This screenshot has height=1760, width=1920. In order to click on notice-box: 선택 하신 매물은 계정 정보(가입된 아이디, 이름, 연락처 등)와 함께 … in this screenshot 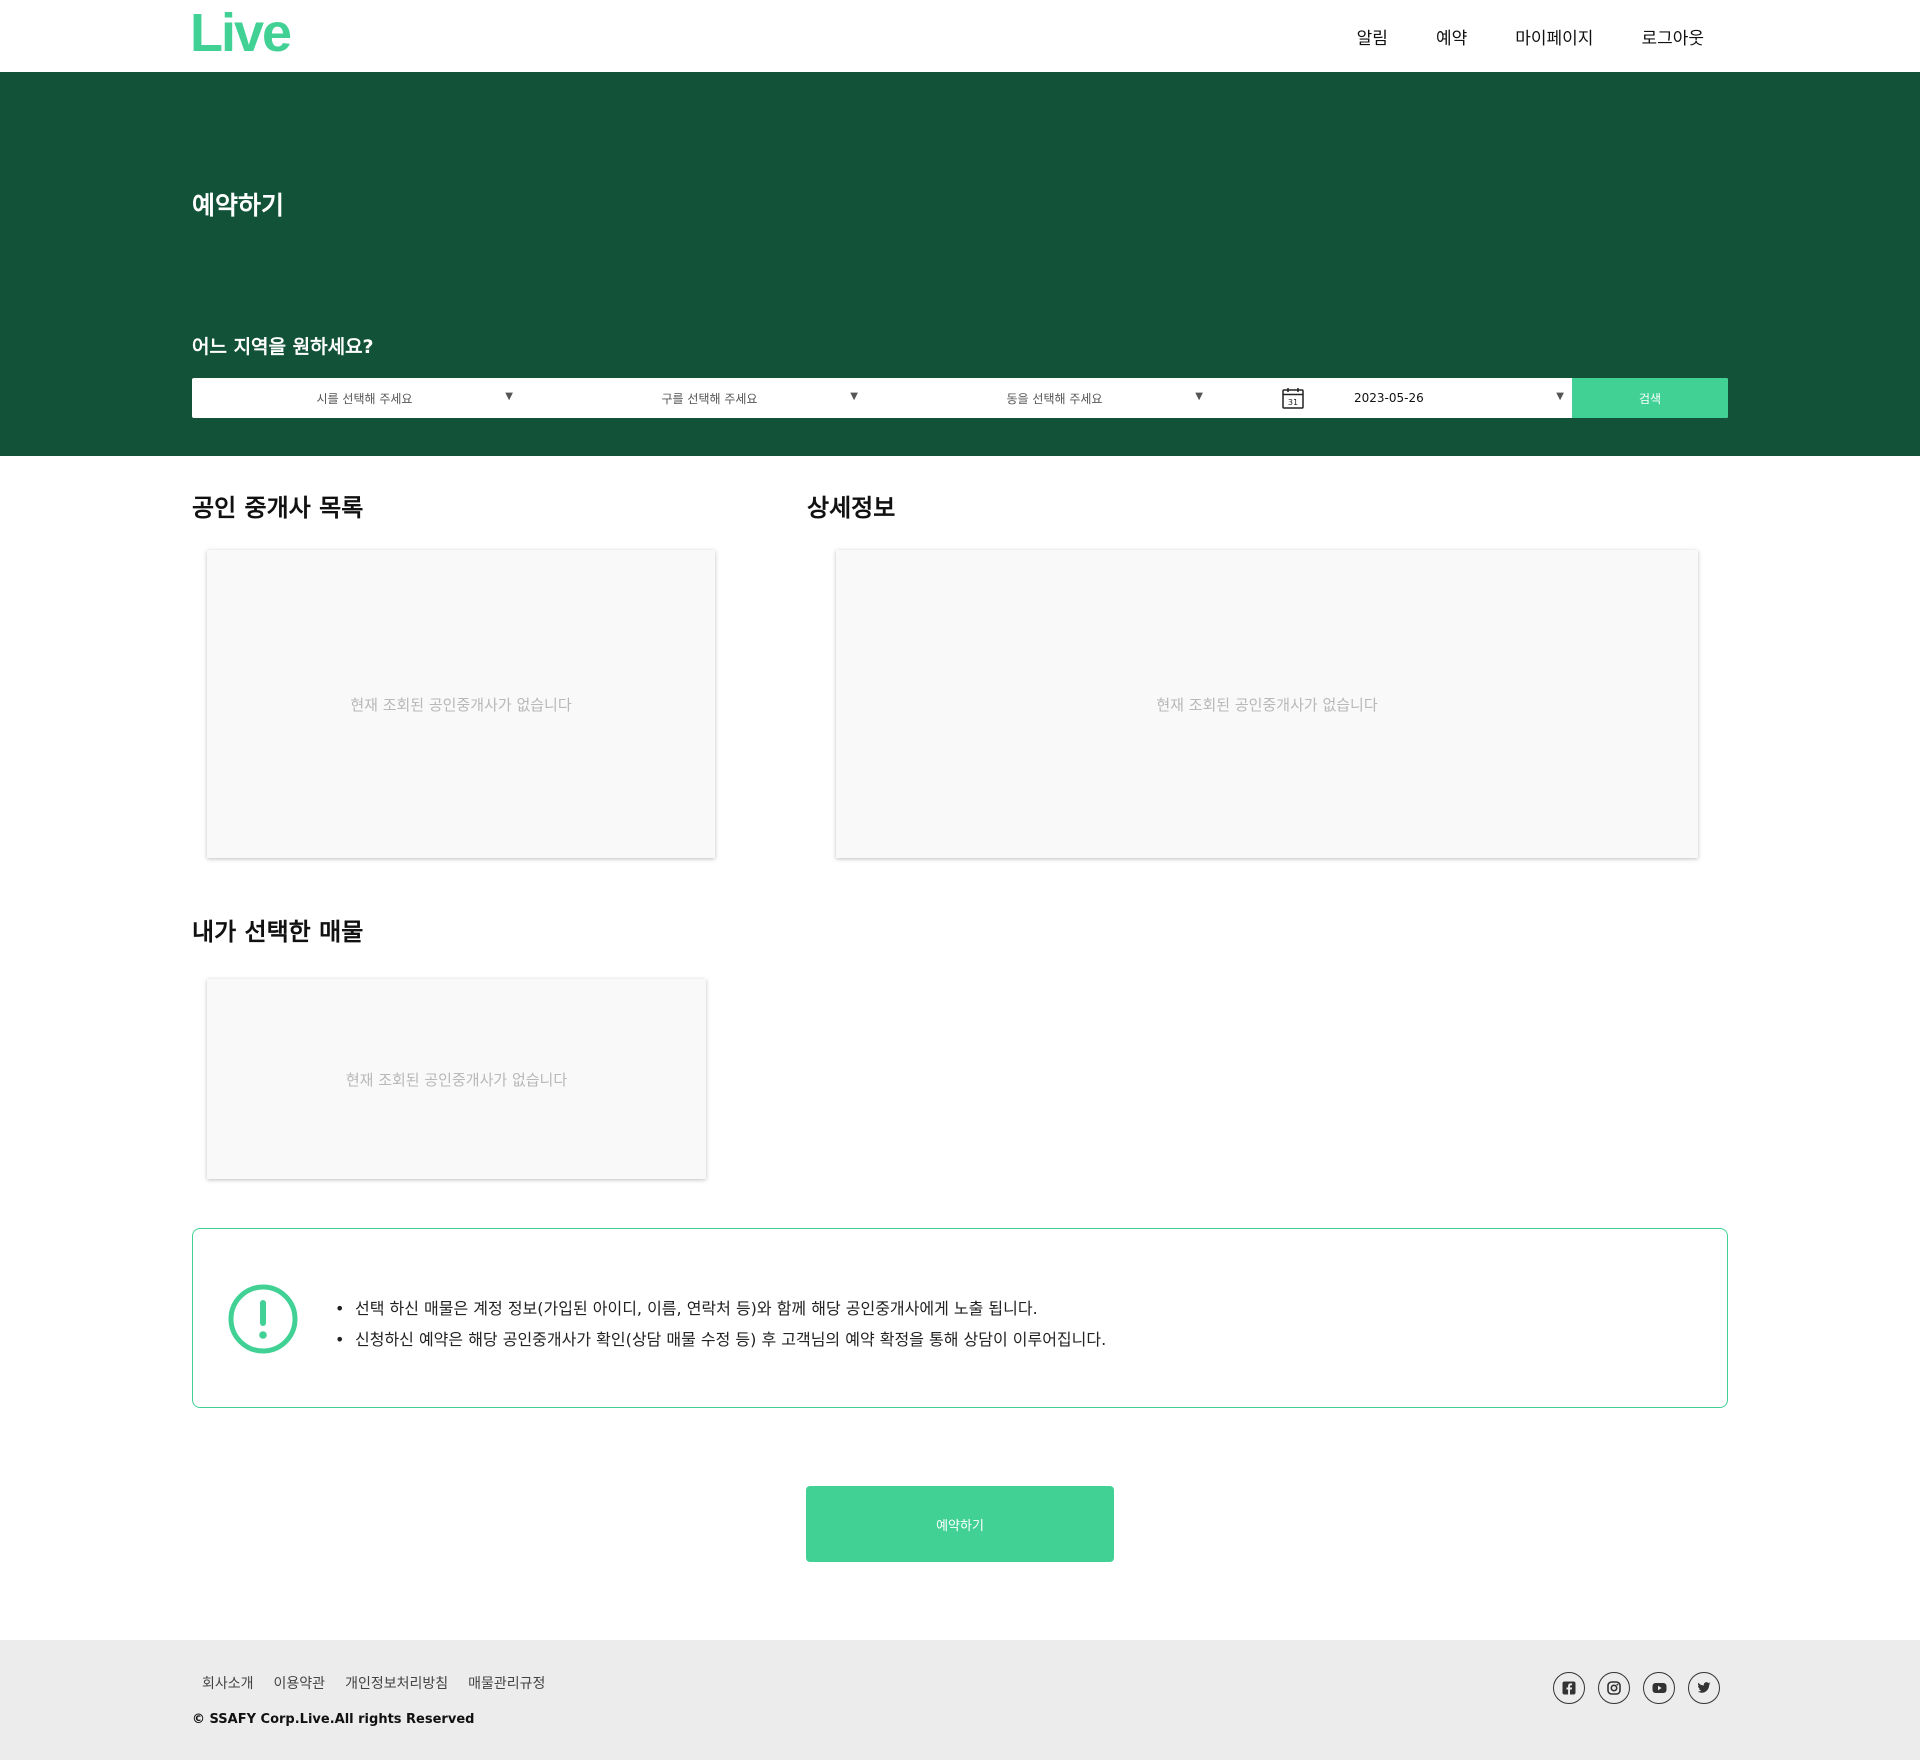, I will do `click(960, 1318)`.